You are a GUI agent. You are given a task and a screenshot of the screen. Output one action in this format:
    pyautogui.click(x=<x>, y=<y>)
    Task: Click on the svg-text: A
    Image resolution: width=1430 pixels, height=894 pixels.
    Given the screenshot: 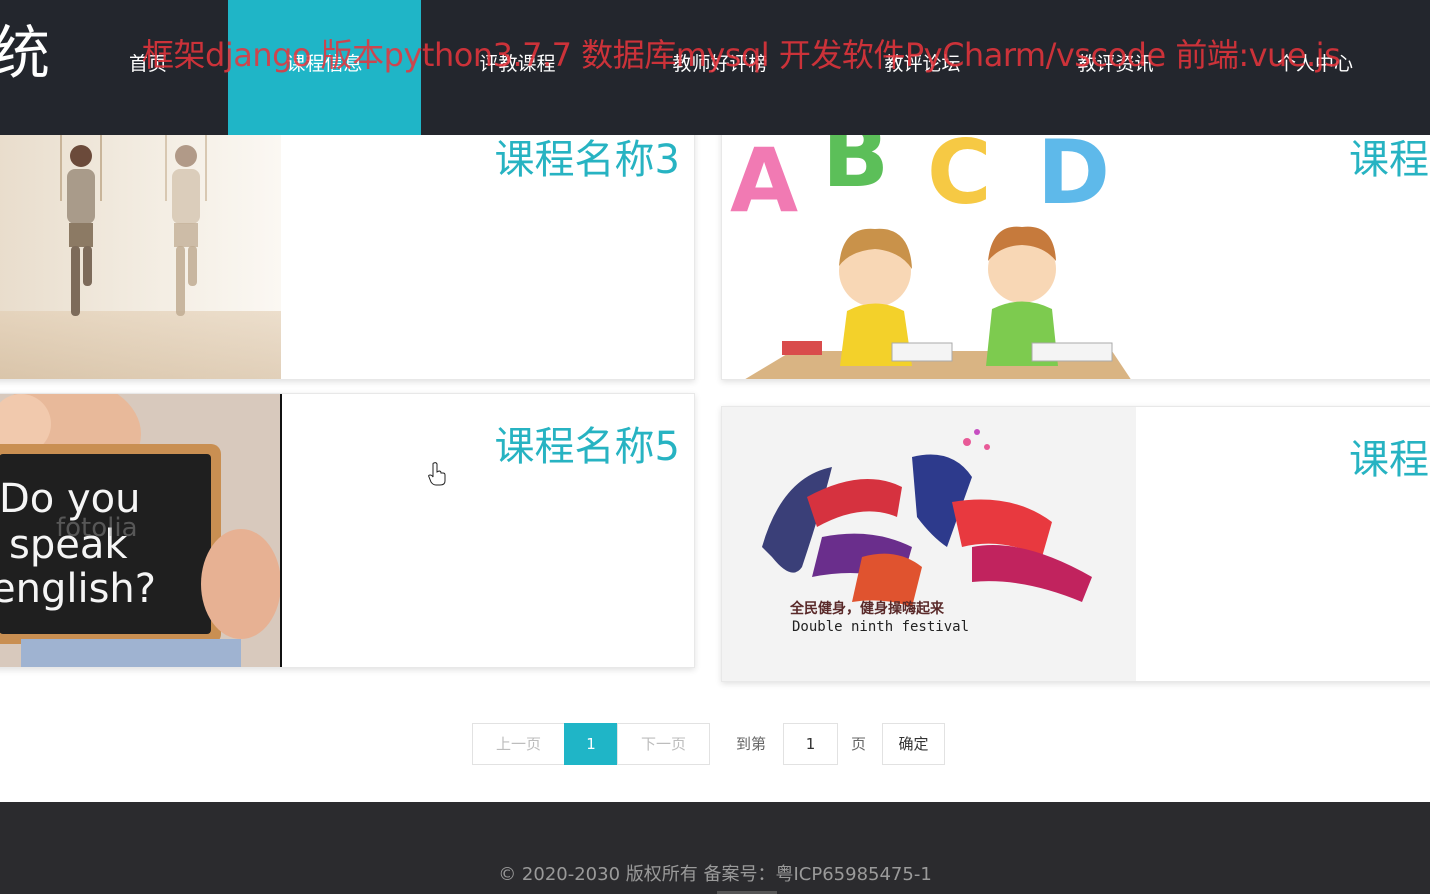 What is the action you would take?
    pyautogui.click(x=764, y=180)
    